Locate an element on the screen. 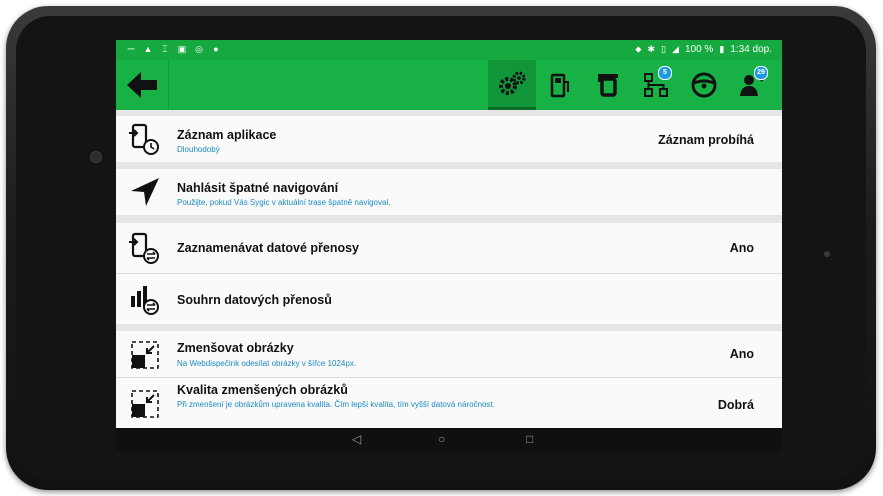  setting-subtitle: Dlouhodobý is located at coordinates (198, 149).